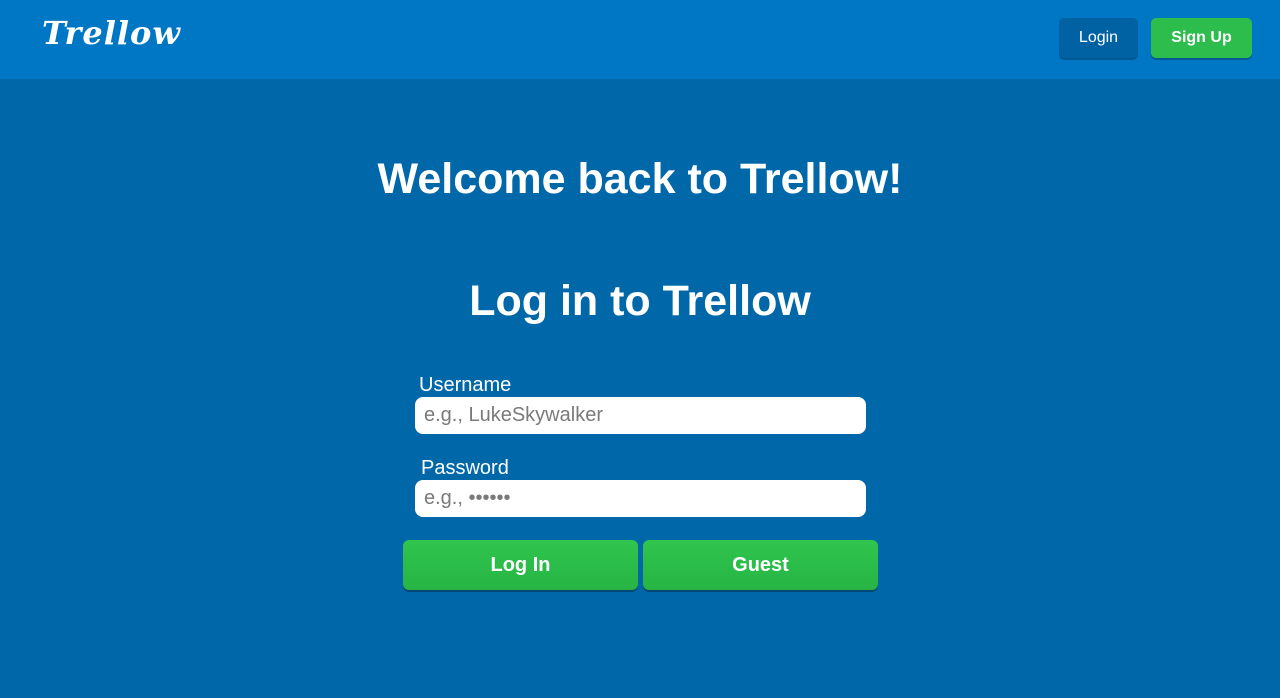 The image size is (1280, 698). I want to click on username-label: Username, so click(465, 385).